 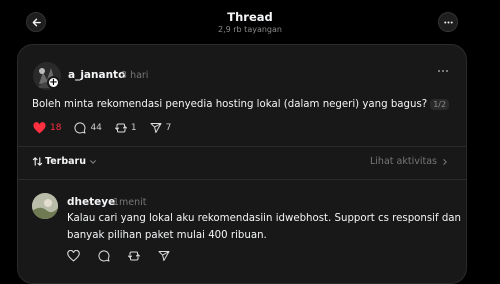 What do you see at coordinates (47, 128) in the screenshot?
I see `like-button: 18` at bounding box center [47, 128].